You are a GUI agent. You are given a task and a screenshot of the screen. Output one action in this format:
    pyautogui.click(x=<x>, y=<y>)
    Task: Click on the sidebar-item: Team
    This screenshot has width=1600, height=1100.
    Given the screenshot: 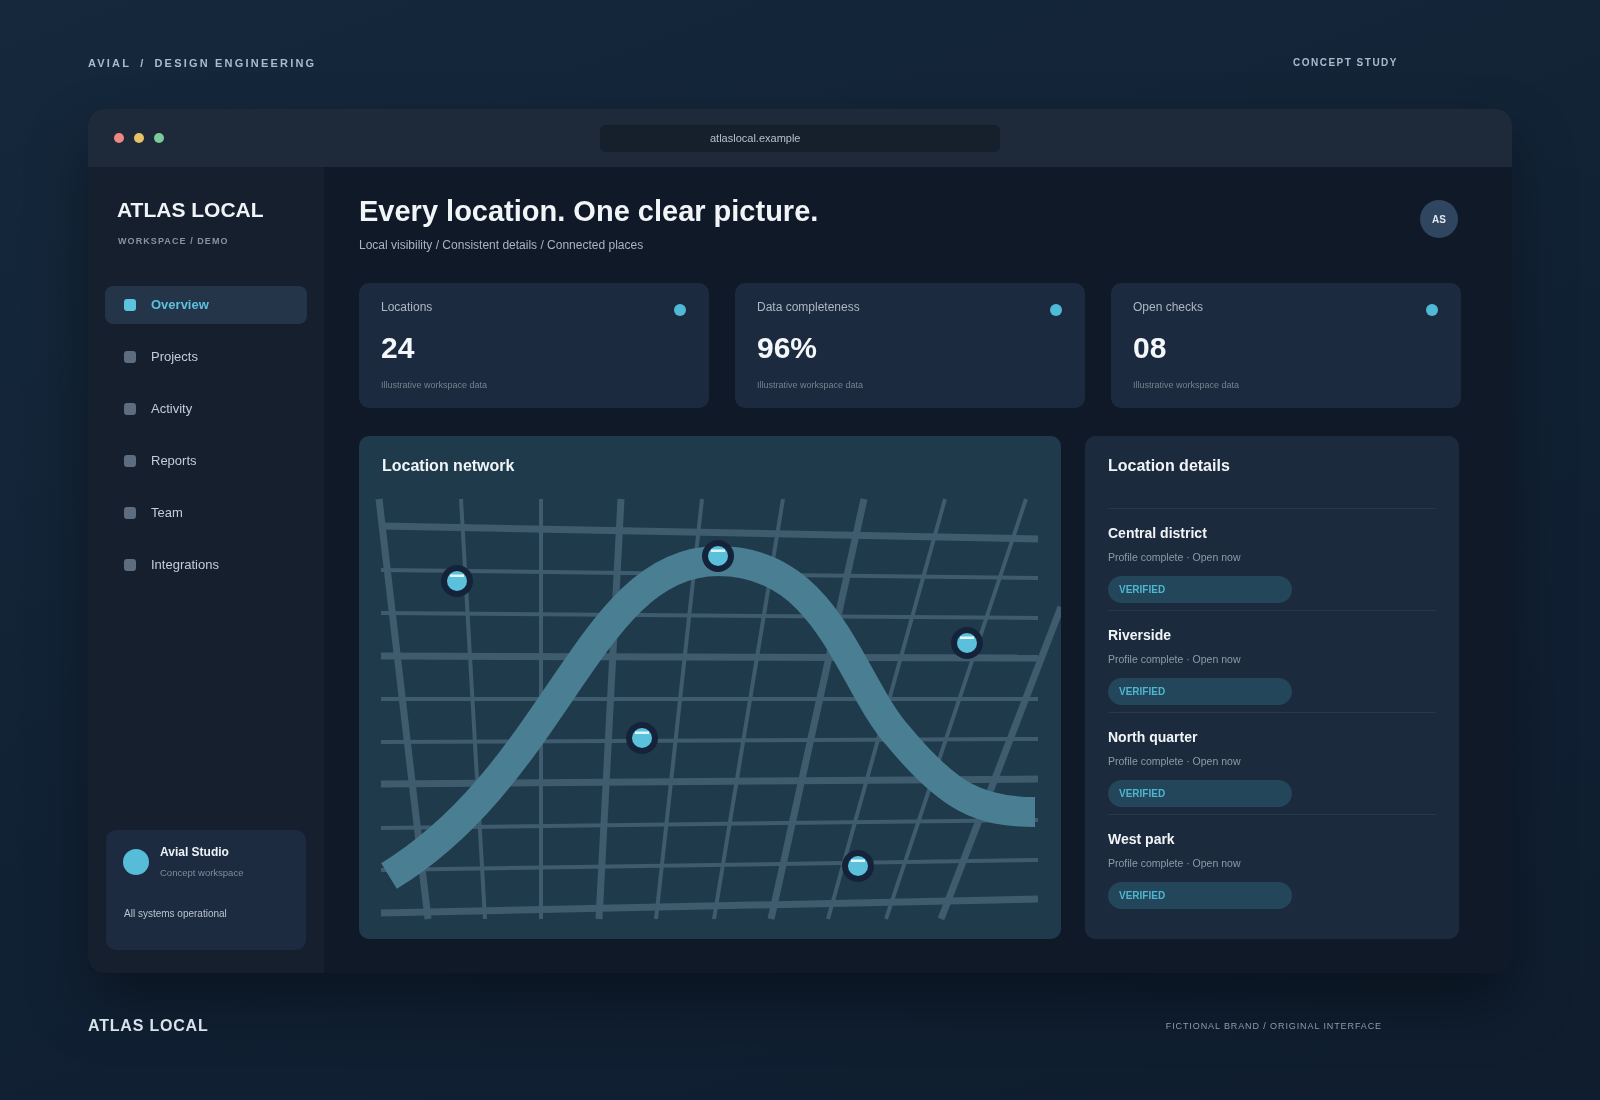 What is the action you would take?
    pyautogui.click(x=206, y=513)
    